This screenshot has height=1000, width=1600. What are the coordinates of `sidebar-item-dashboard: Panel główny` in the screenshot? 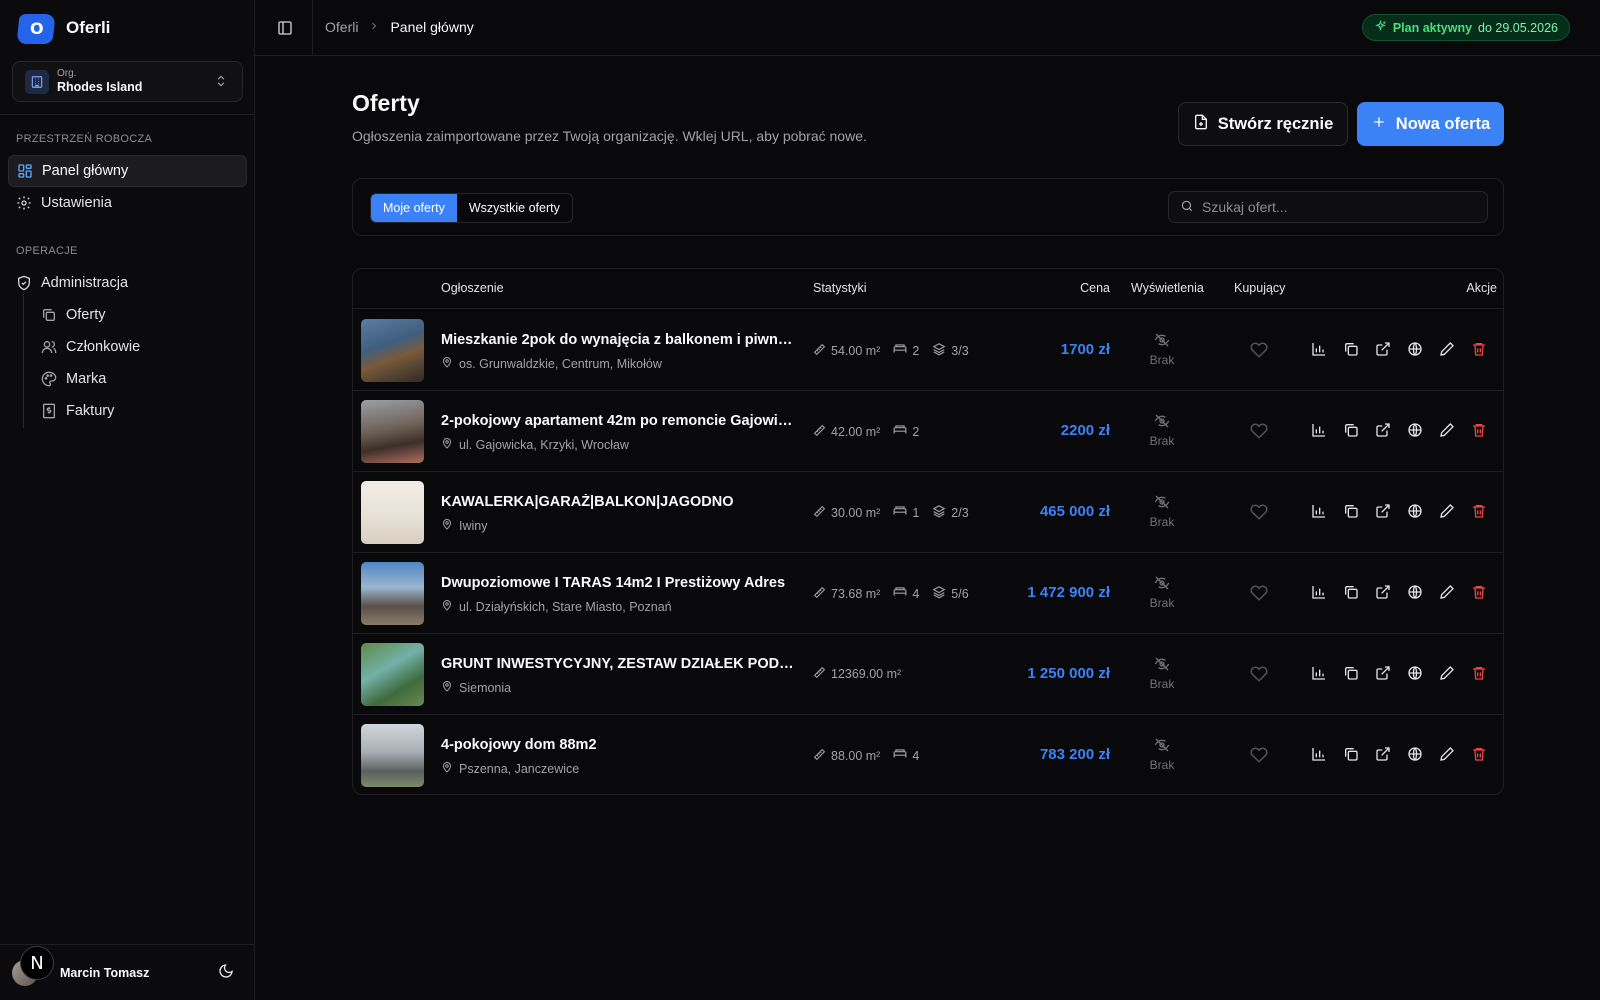 It's located at (127, 171).